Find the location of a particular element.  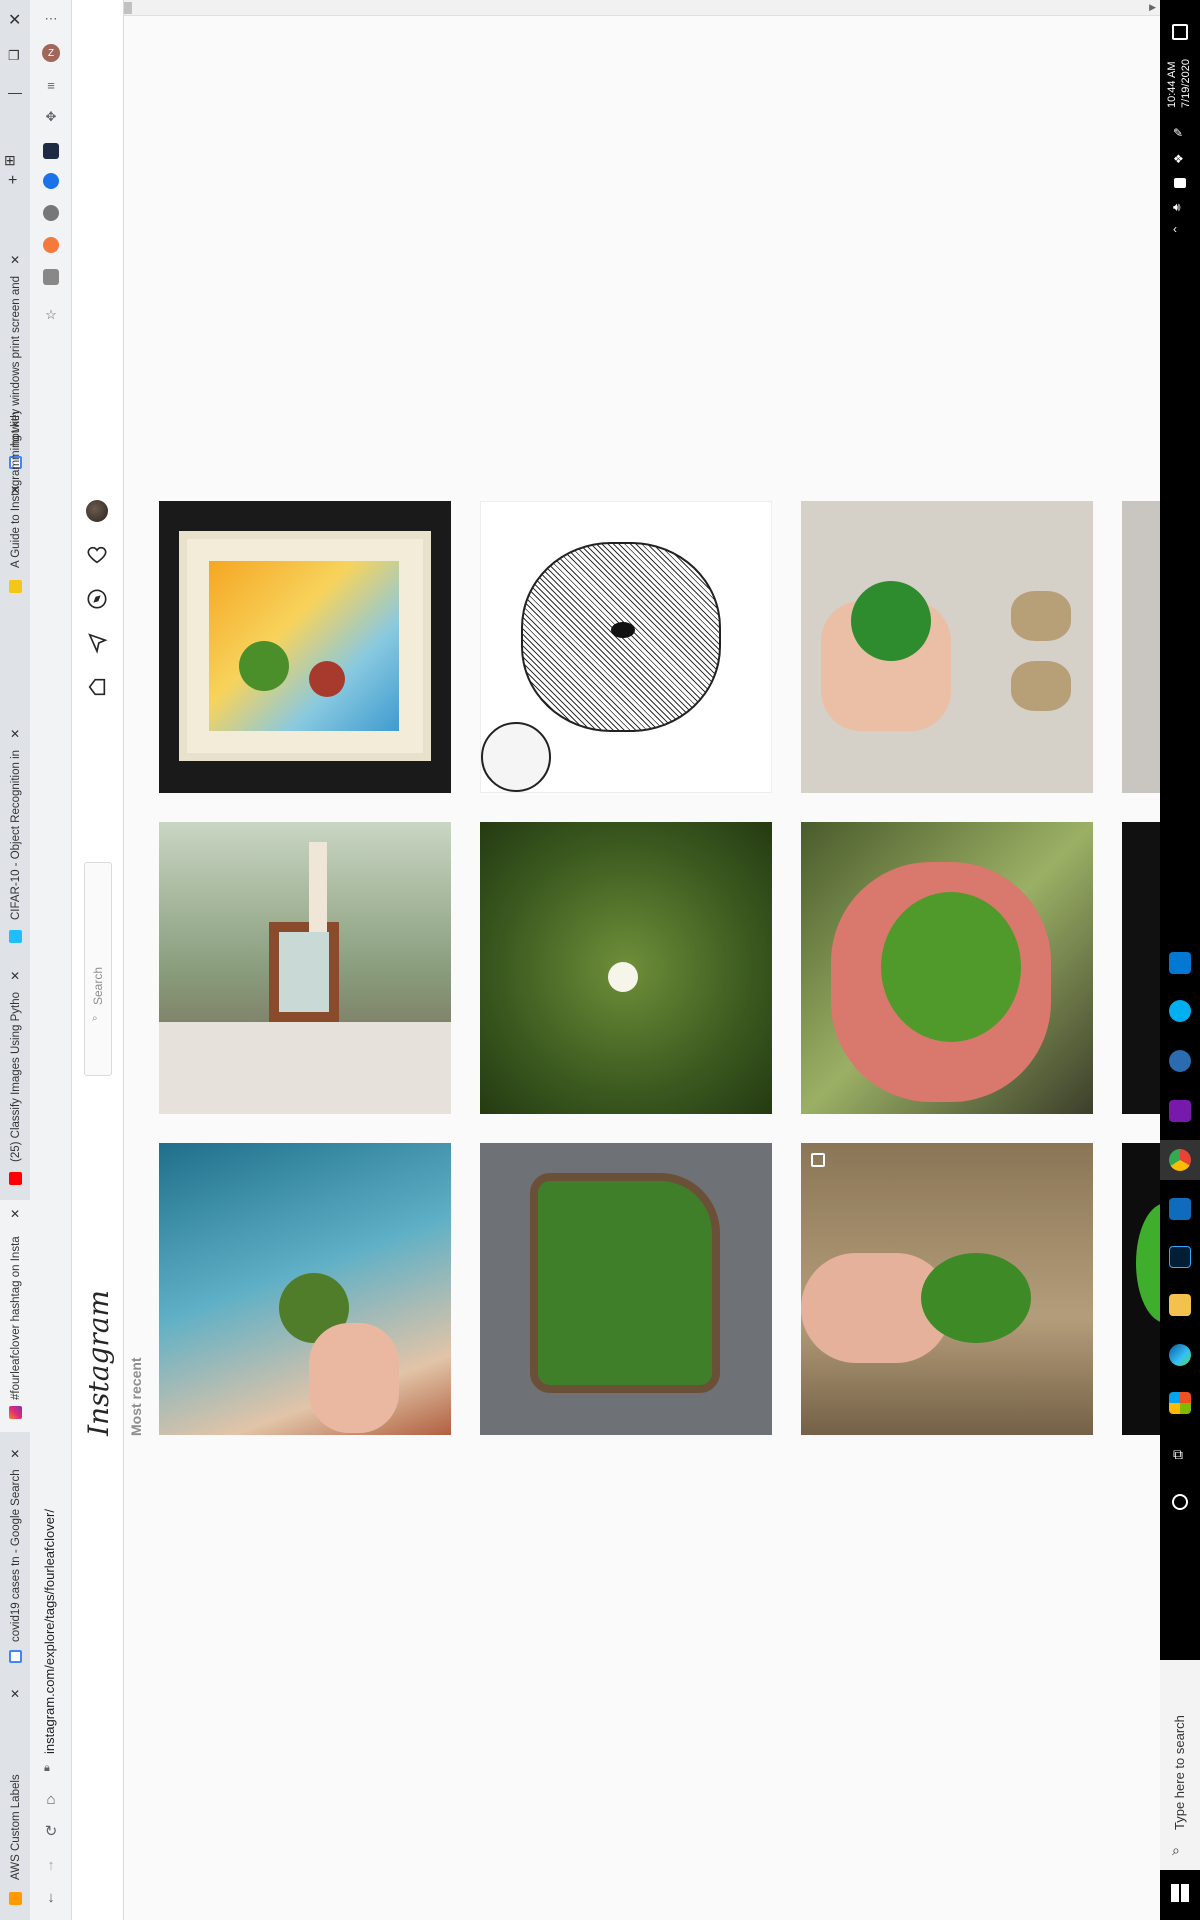

window-minimize-icon: — is located at coordinates (15, 92).